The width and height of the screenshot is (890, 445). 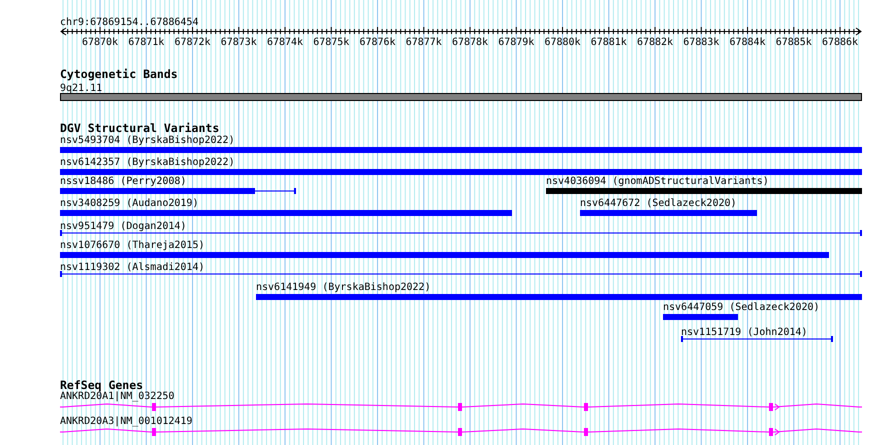 What do you see at coordinates (747, 42) in the screenshot?
I see `tick-label: 67884k` at bounding box center [747, 42].